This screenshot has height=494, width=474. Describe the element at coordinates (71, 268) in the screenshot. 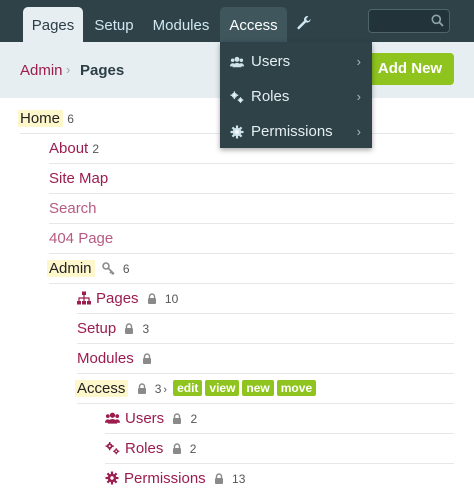

I see `page-link-admin: Admin` at that location.